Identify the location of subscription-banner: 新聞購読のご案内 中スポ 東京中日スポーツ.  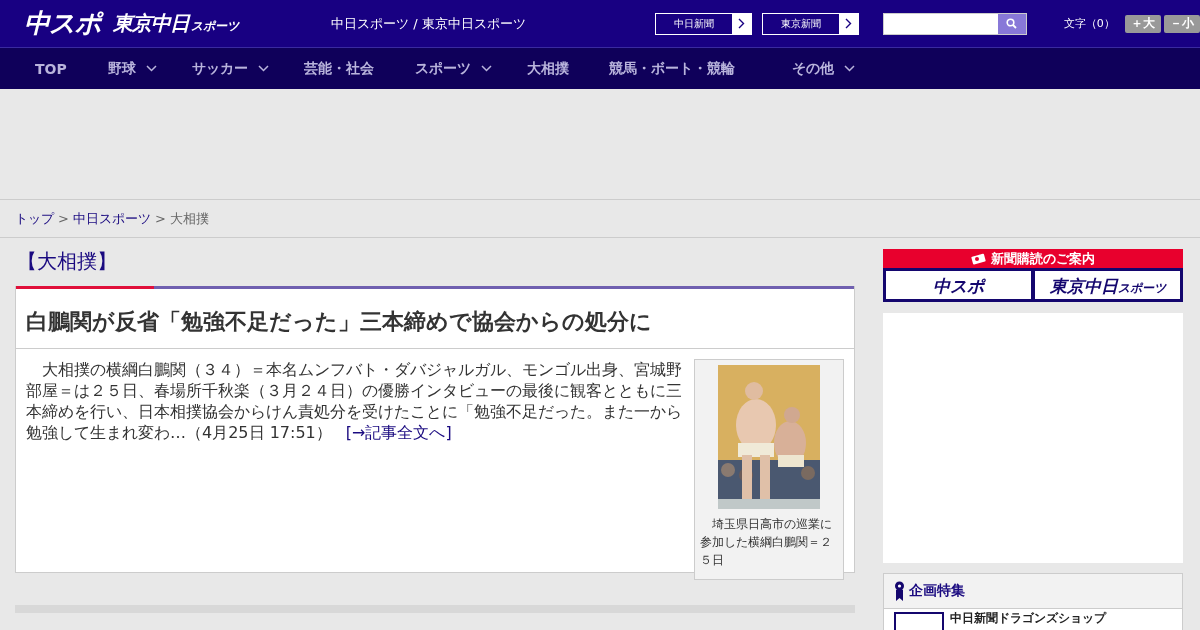
(1033, 275).